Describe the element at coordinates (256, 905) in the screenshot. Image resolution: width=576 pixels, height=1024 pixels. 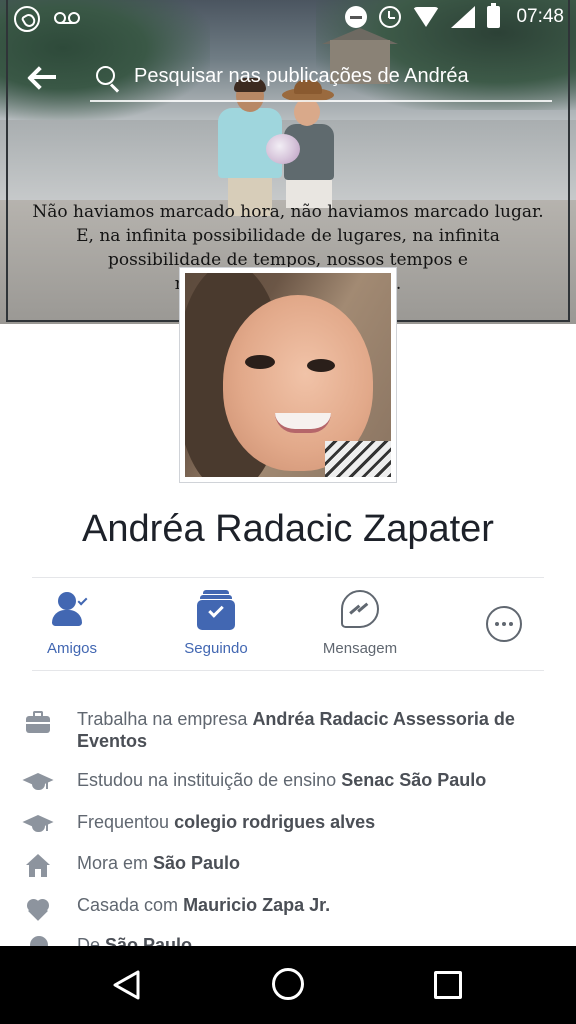
I see `about-item-link: Mauricio Zapa Jr.` at that location.